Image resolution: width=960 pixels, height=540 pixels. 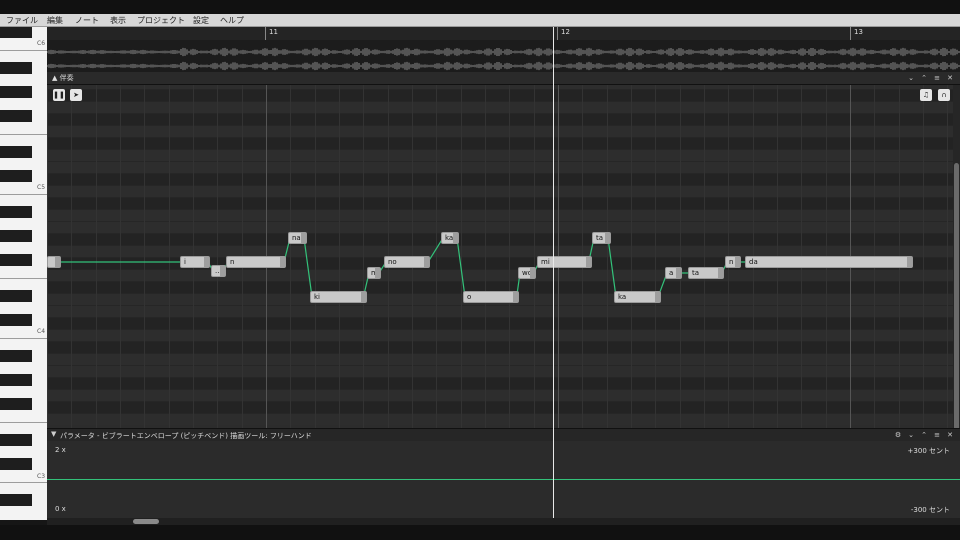 What do you see at coordinates (503, 33) in the screenshot?
I see `timeline-ruler: 11 12 13` at bounding box center [503, 33].